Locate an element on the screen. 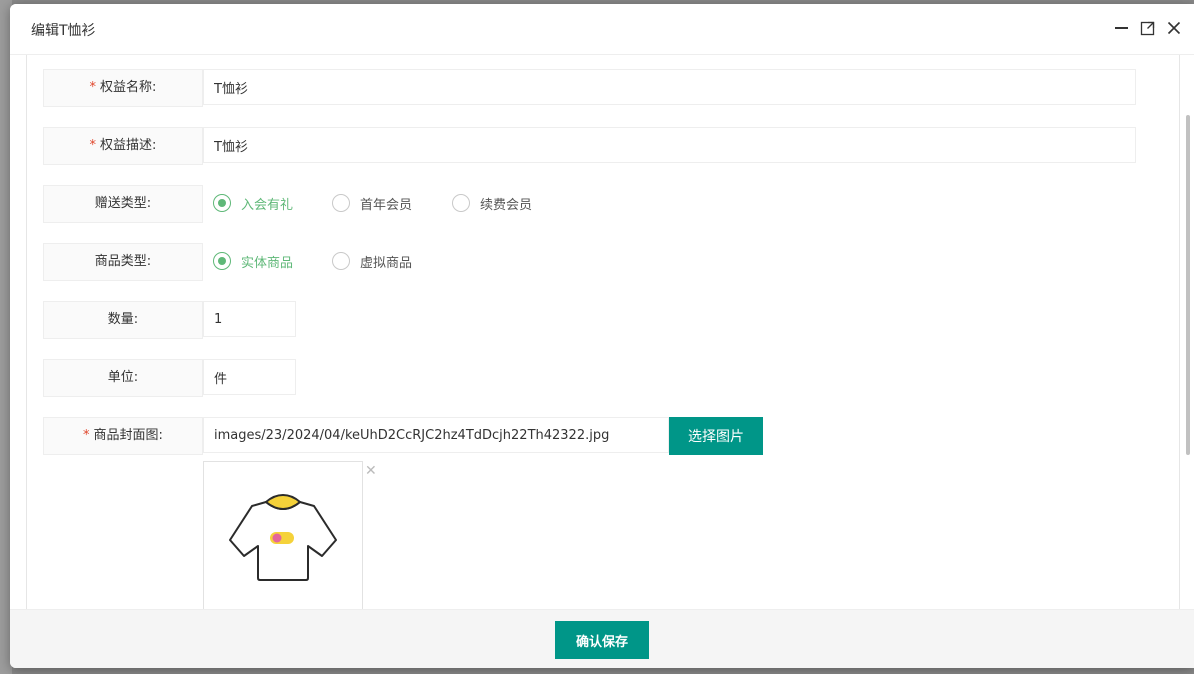  maximize-icon is located at coordinates (1148, 28).